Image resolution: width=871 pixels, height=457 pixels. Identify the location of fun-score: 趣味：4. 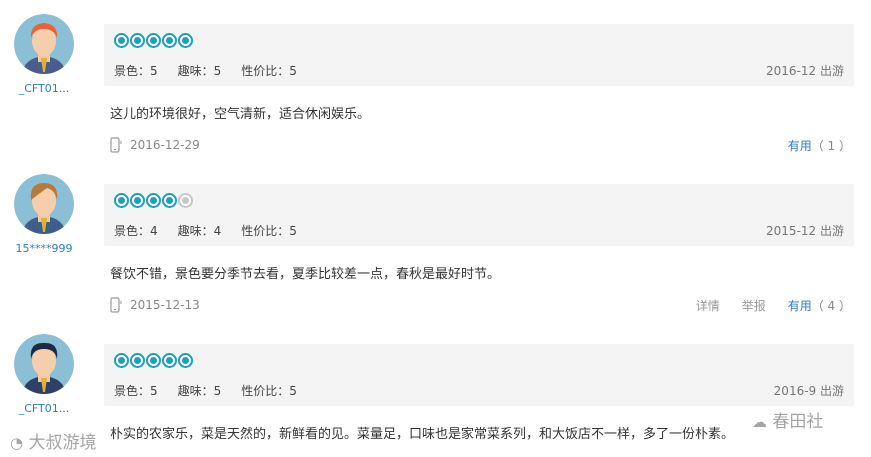
(199, 231).